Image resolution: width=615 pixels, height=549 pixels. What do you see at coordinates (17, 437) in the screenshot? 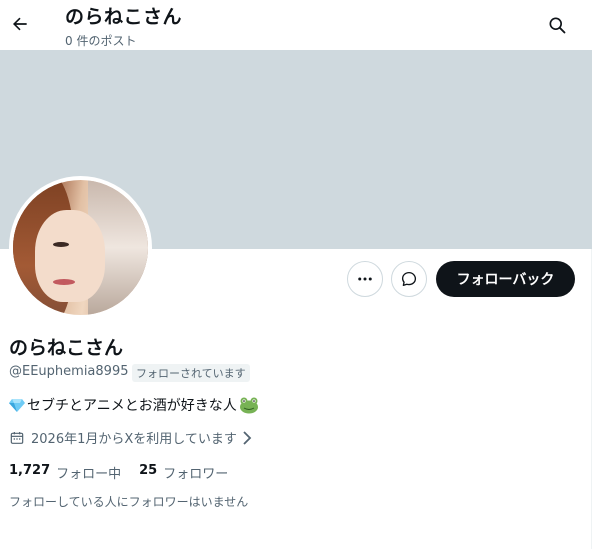
I see `calendar-icon` at bounding box center [17, 437].